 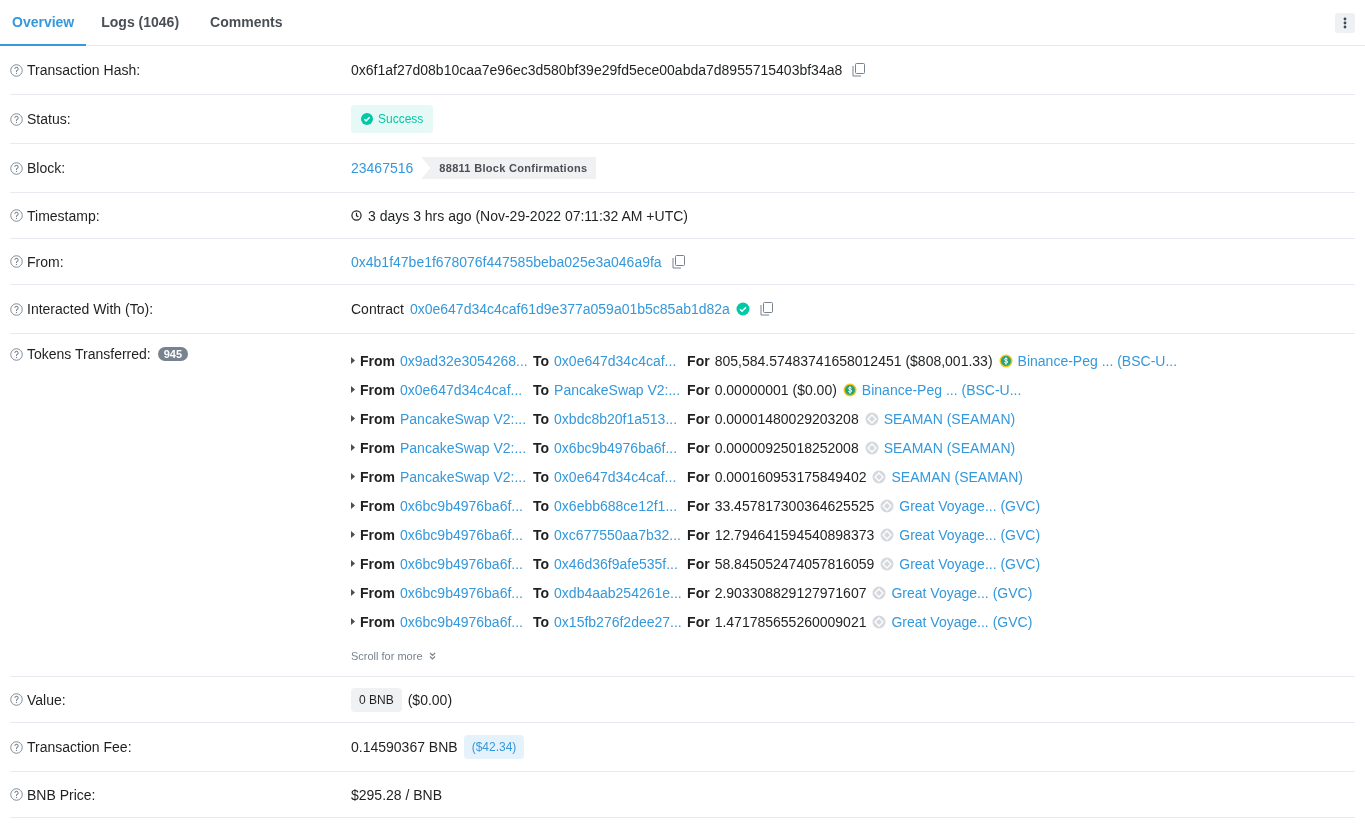 What do you see at coordinates (794, 534) in the screenshot?
I see `token-amount: 12.794641594540898373` at bounding box center [794, 534].